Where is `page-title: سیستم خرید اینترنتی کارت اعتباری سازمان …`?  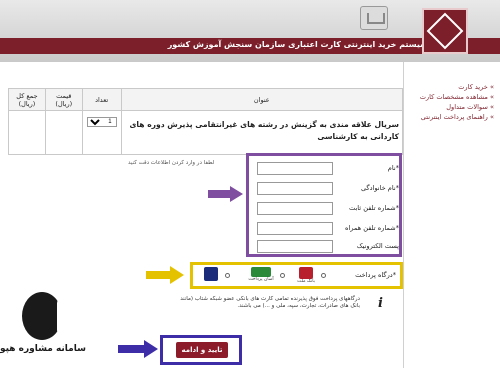
page-title: سیستم خرید اینترنتی کارت اعتباری سازمان … is located at coordinates (297, 44).